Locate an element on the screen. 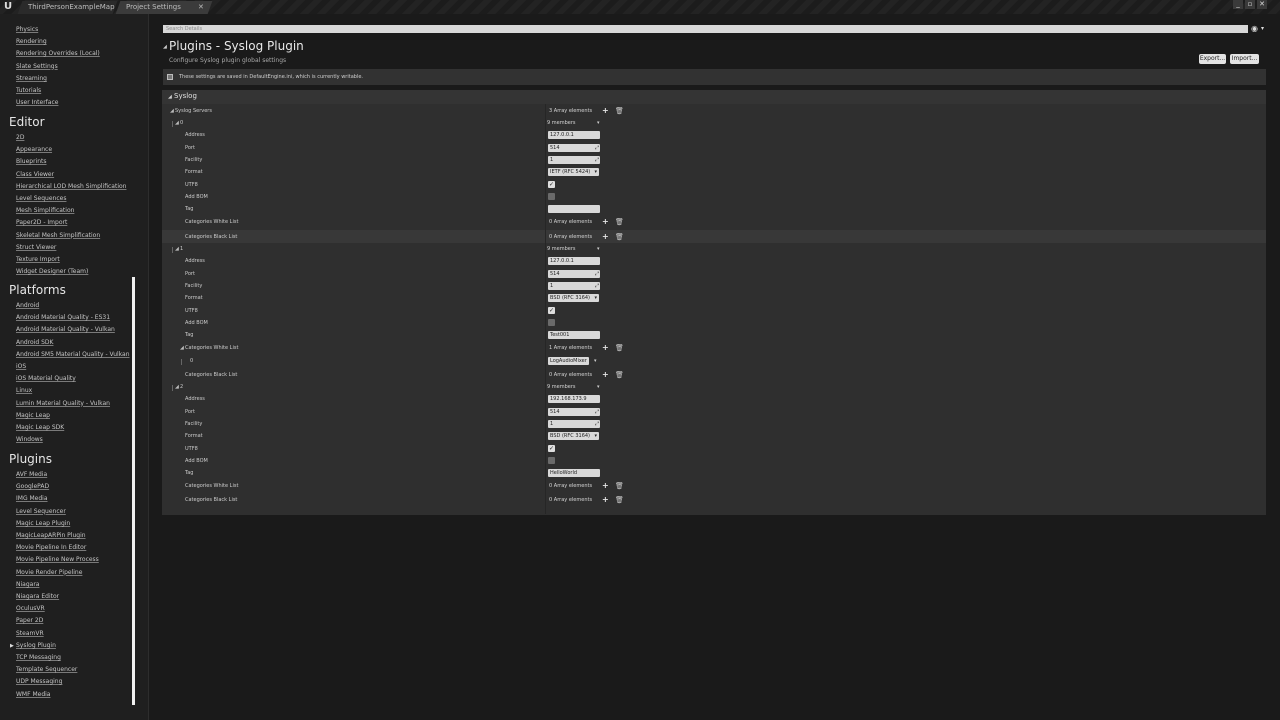 The image size is (1280, 720). sidebar-item: UDP Messaging is located at coordinates (39, 681).